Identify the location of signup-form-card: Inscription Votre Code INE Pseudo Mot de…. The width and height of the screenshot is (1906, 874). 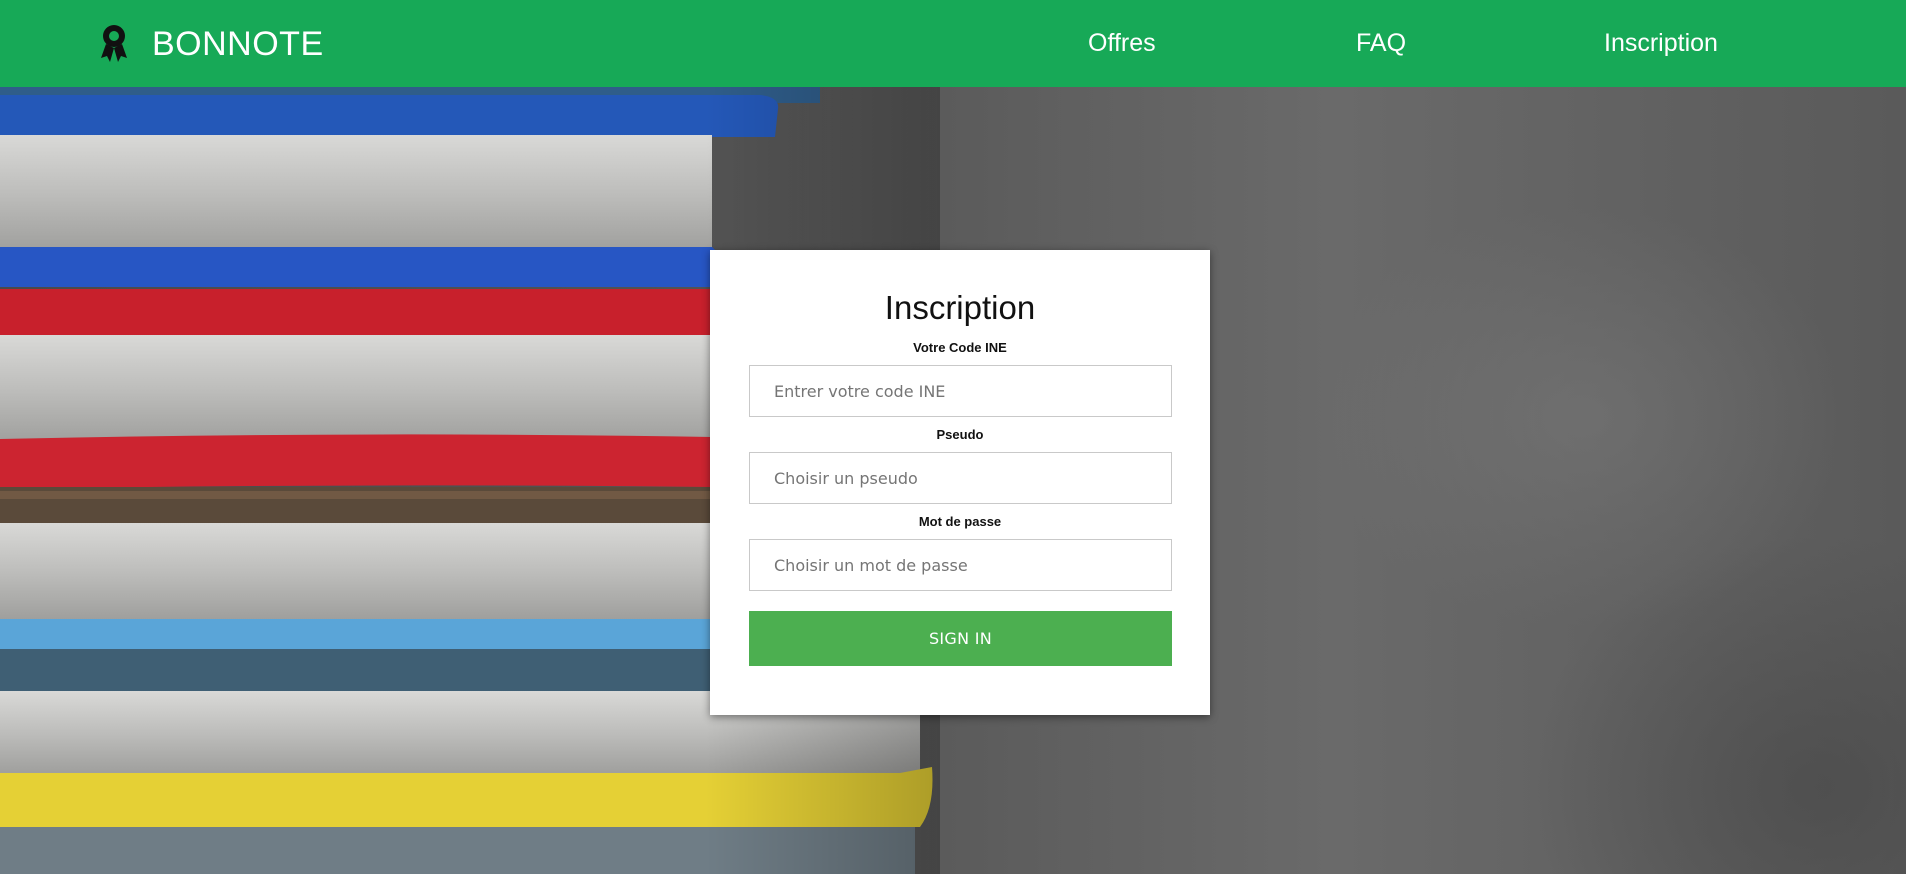
(960, 482).